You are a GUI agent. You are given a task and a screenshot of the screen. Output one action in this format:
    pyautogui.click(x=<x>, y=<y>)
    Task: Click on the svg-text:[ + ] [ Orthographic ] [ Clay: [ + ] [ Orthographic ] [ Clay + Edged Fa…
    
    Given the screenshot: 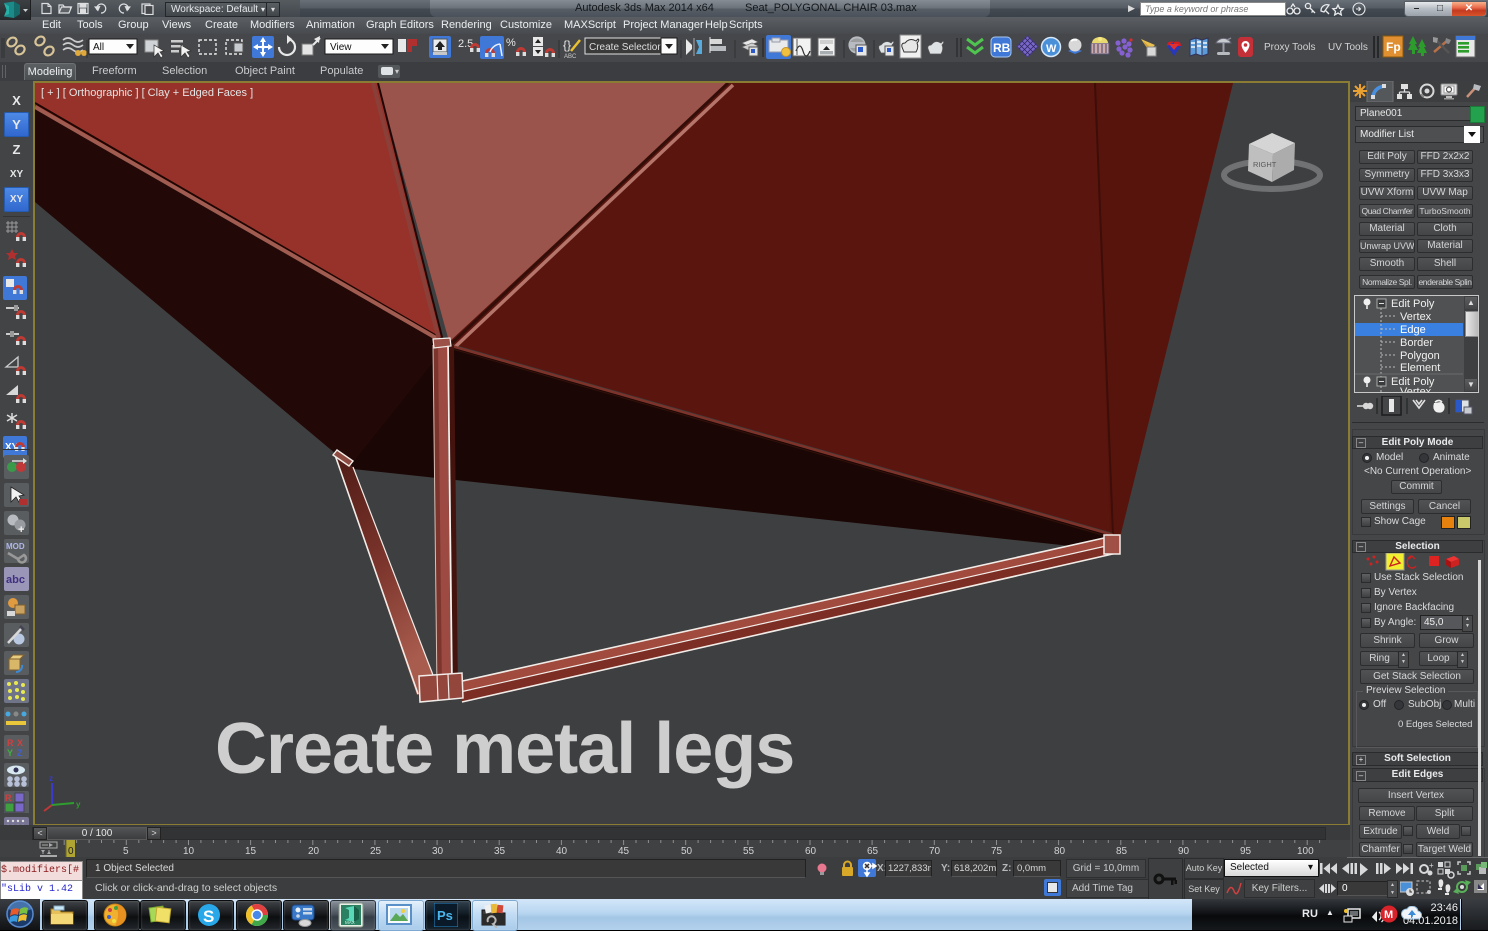 What is the action you would take?
    pyautogui.click(x=147, y=93)
    